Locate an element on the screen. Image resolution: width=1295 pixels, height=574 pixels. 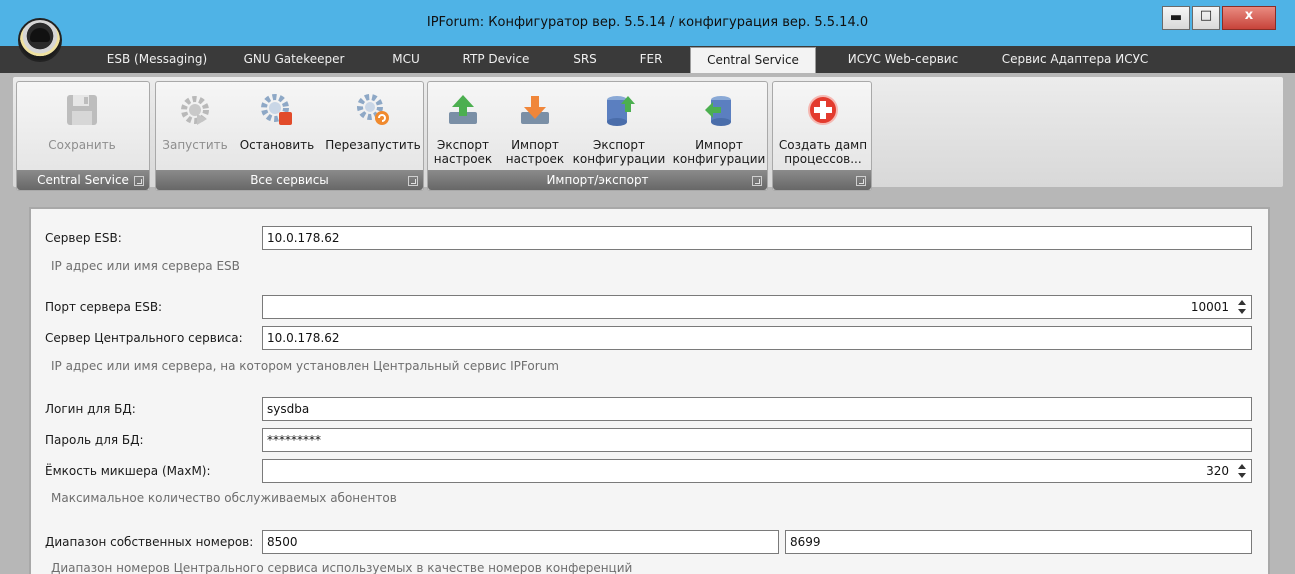
export-settings-icon is located at coordinates (463, 109).